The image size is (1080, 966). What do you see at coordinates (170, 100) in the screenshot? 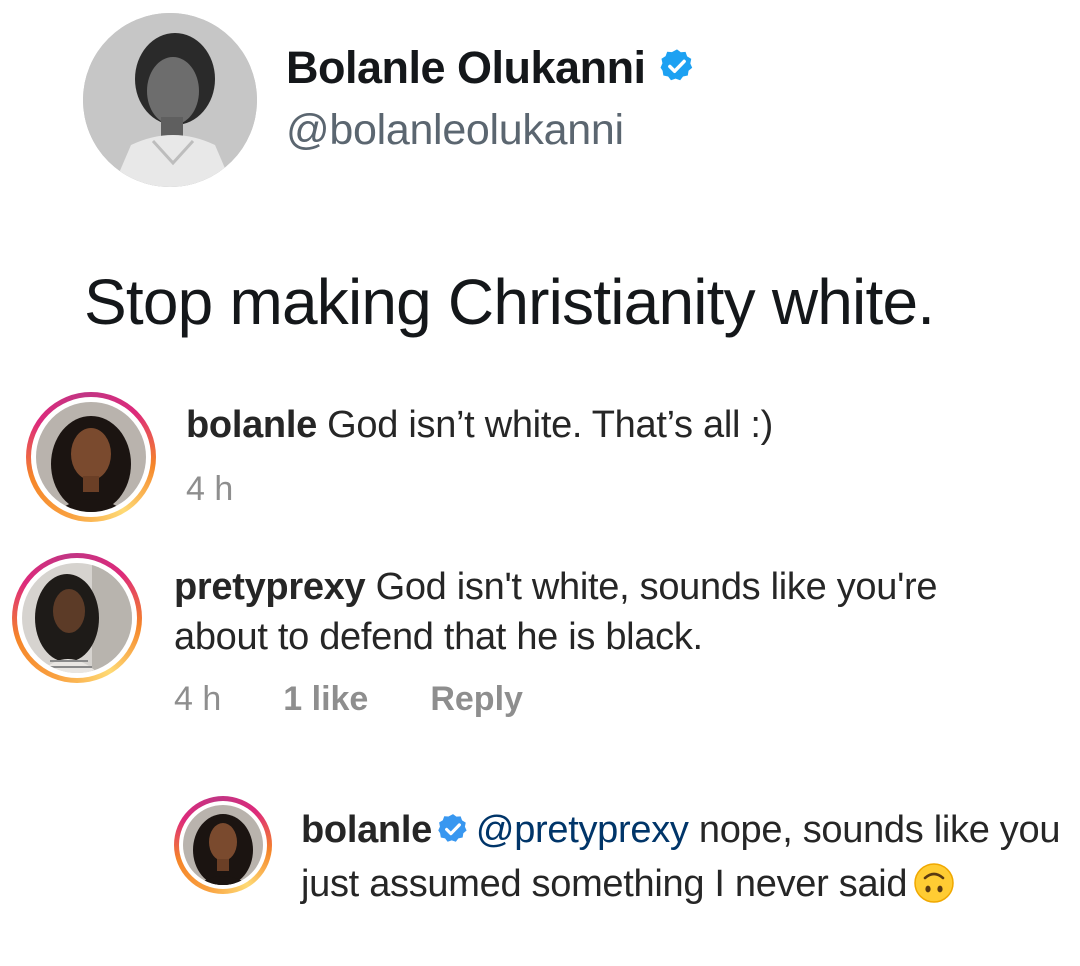
I see `tweet-author-avatar` at bounding box center [170, 100].